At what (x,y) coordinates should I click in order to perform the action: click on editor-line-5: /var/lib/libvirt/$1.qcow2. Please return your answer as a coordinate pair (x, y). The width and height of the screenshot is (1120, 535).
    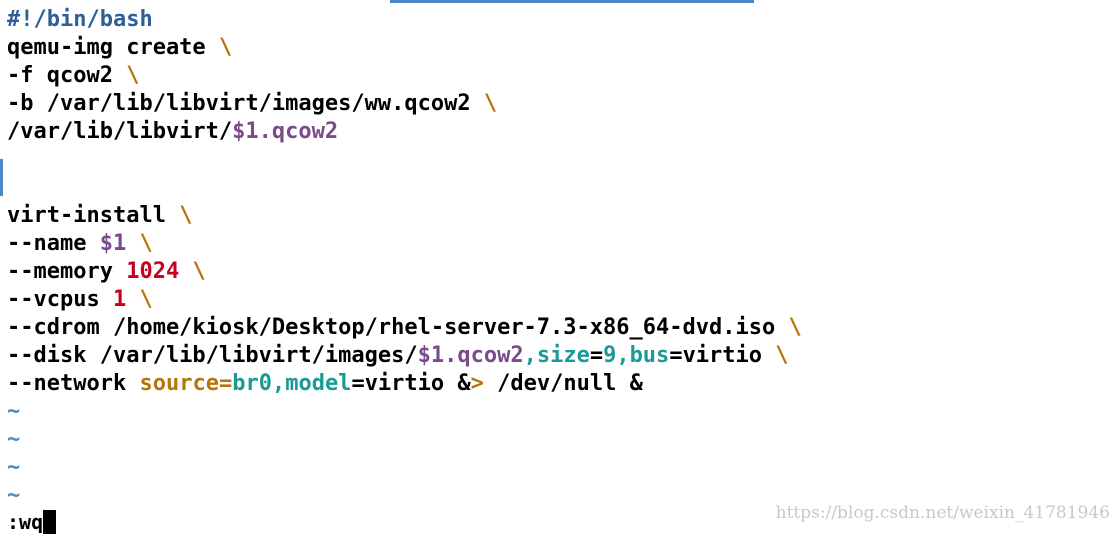
    Looking at the image, I should click on (563, 132).